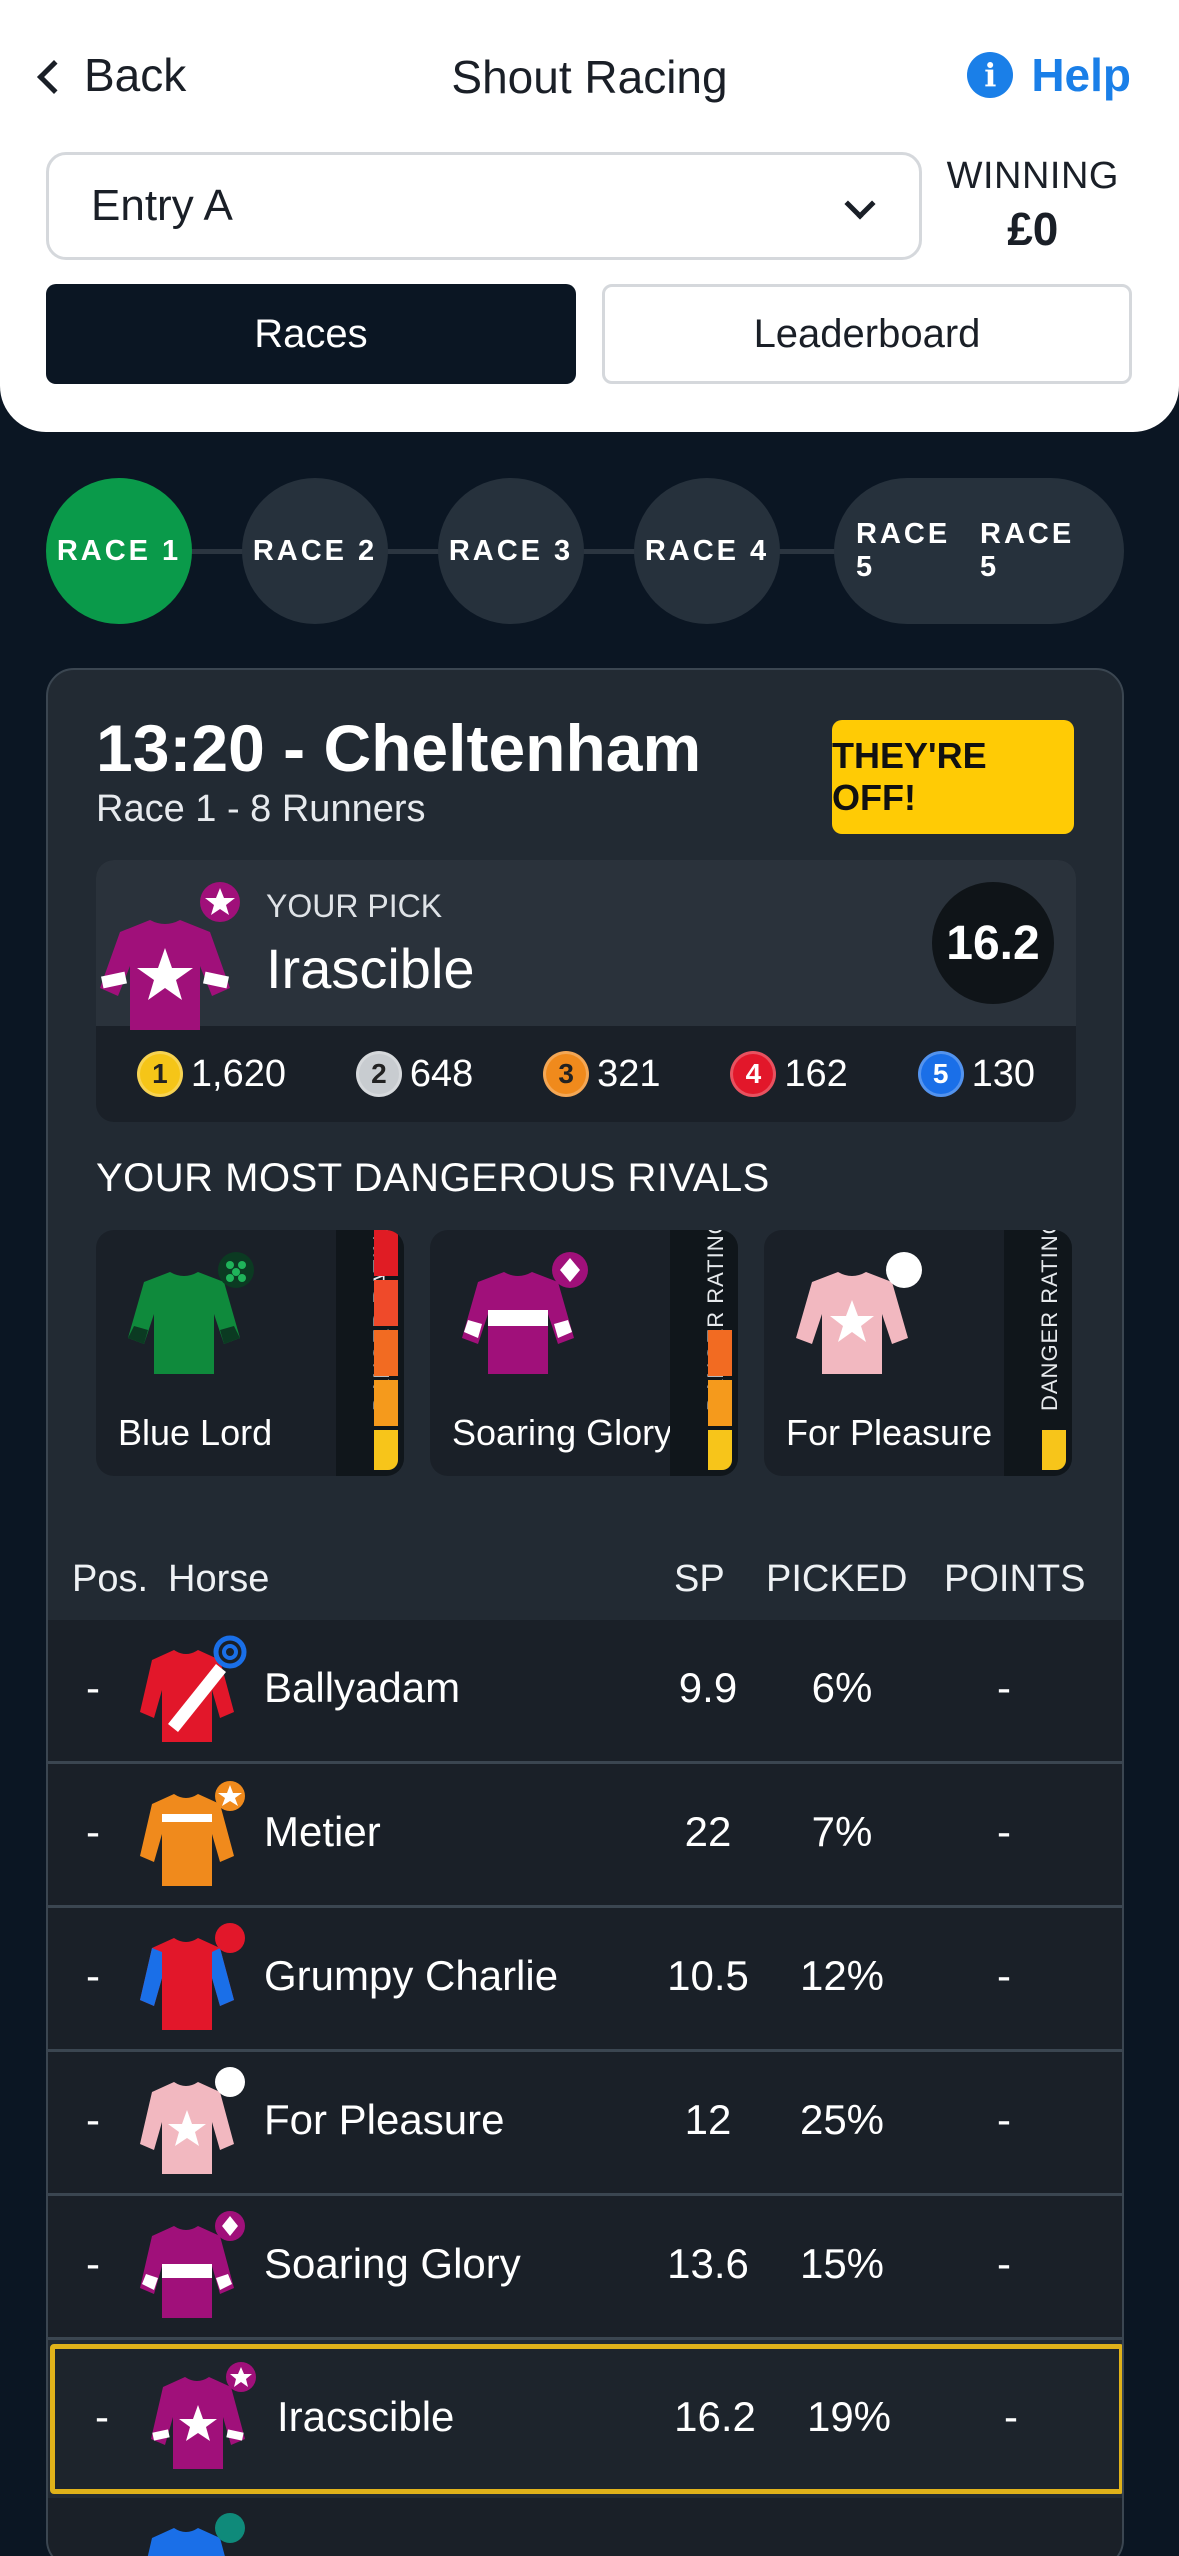 The image size is (1179, 2556). What do you see at coordinates (1003, 1073) in the screenshot?
I see `position-points-value: 130` at bounding box center [1003, 1073].